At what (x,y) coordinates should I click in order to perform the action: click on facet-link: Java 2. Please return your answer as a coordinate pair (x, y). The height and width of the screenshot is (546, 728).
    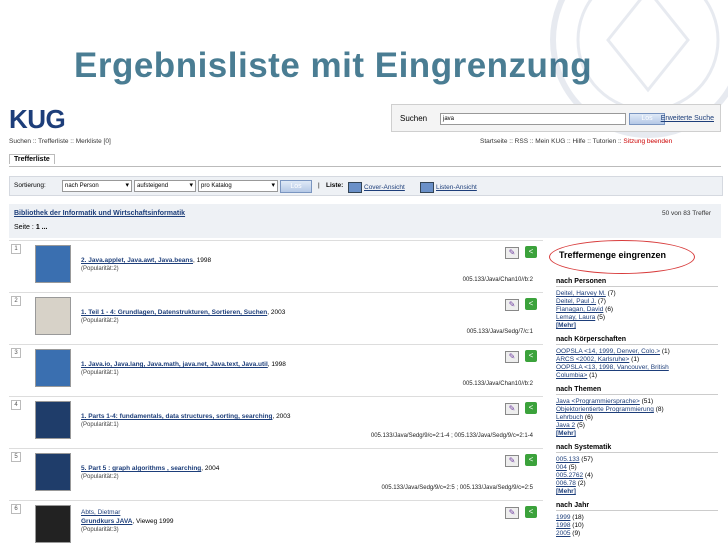
    Looking at the image, I should click on (565, 425).